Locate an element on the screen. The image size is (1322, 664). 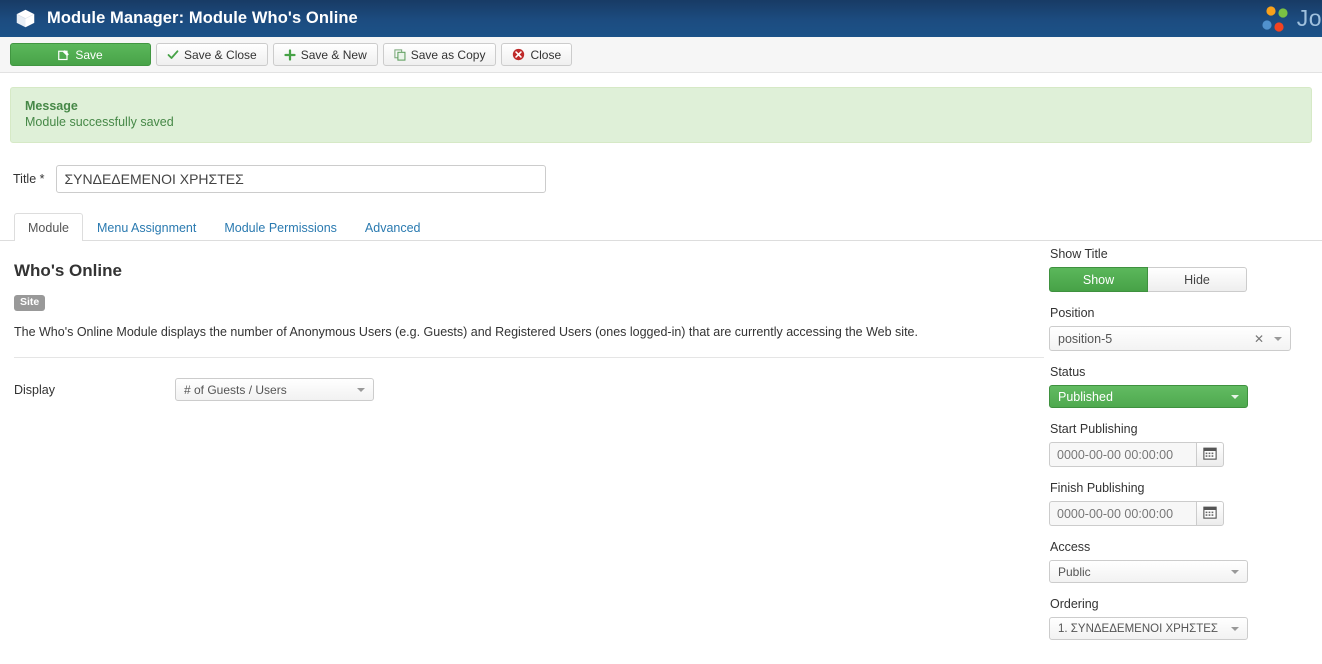
position-group: Position position-5 ✕ is located at coordinates (1183, 328).